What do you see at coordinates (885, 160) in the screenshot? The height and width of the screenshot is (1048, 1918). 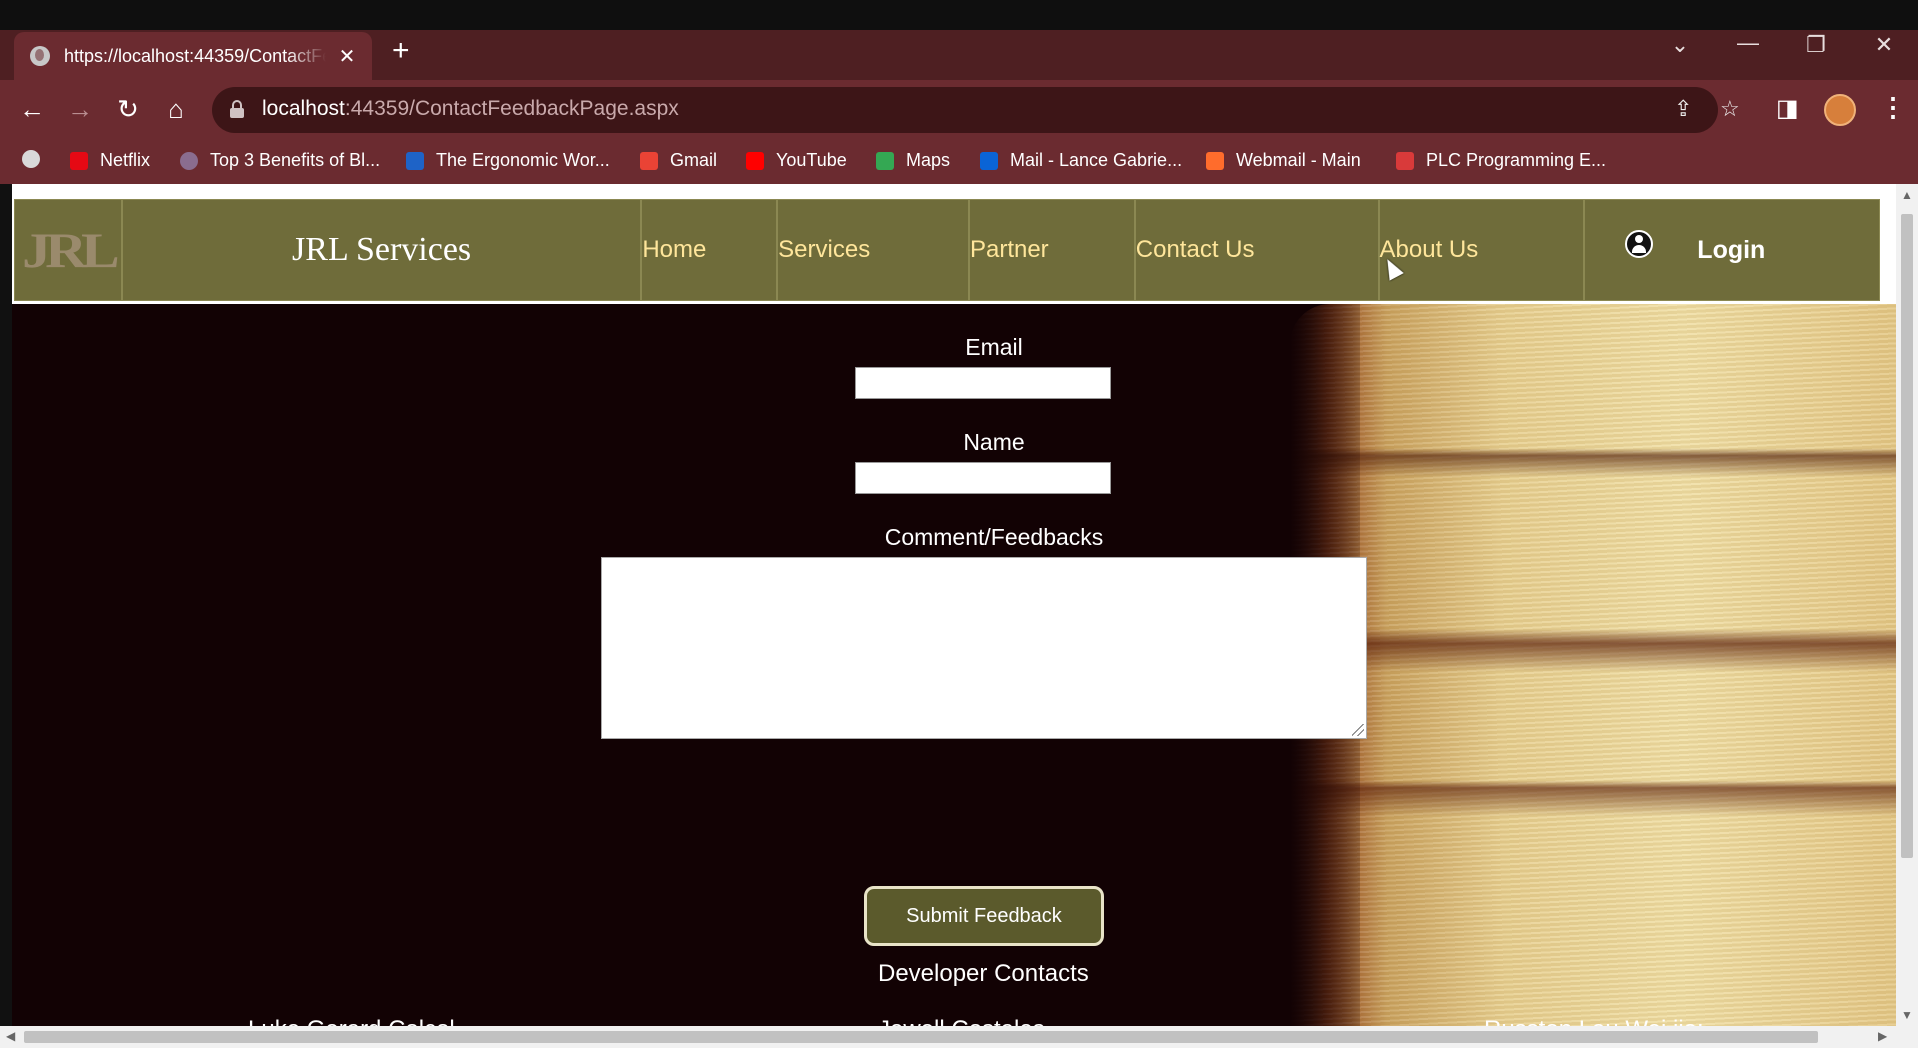 I see `maps-icon` at bounding box center [885, 160].